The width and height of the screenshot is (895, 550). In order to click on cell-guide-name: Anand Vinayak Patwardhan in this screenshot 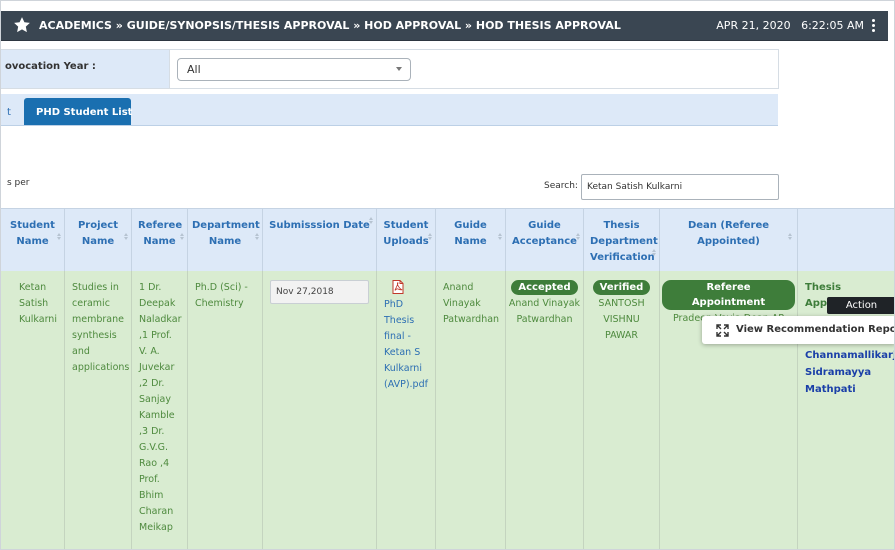, I will do `click(471, 410)`.